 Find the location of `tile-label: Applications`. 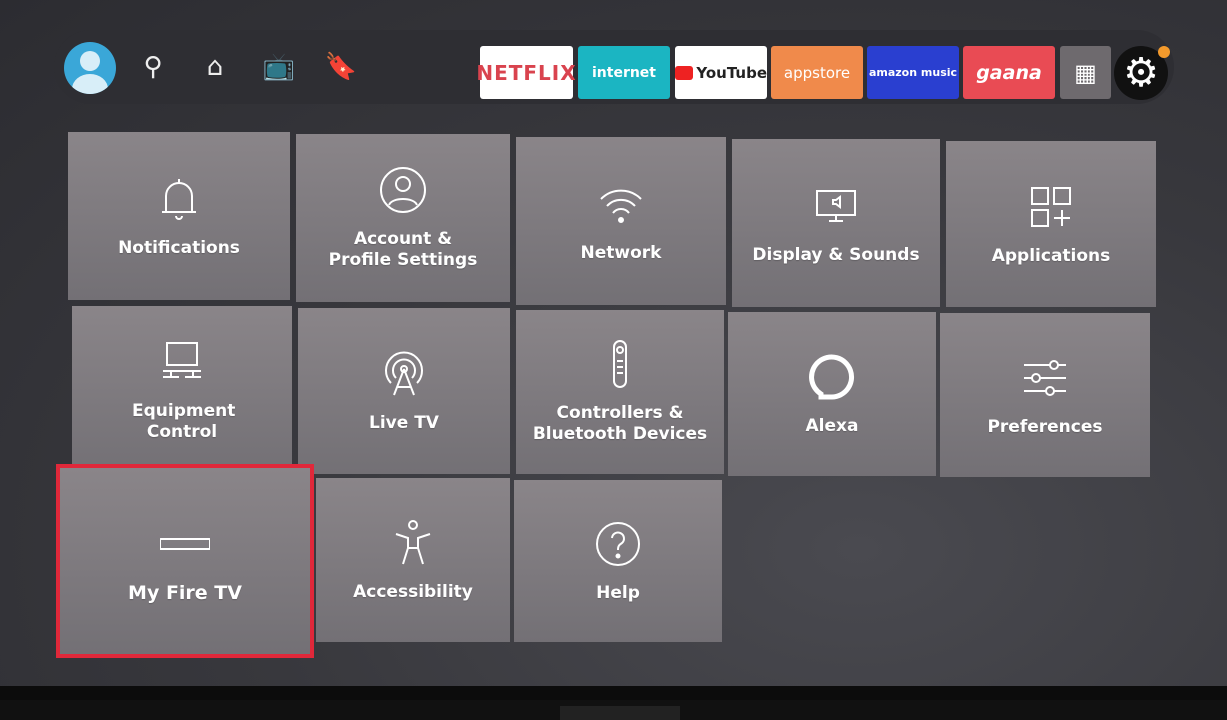

tile-label: Applications is located at coordinates (1051, 255).